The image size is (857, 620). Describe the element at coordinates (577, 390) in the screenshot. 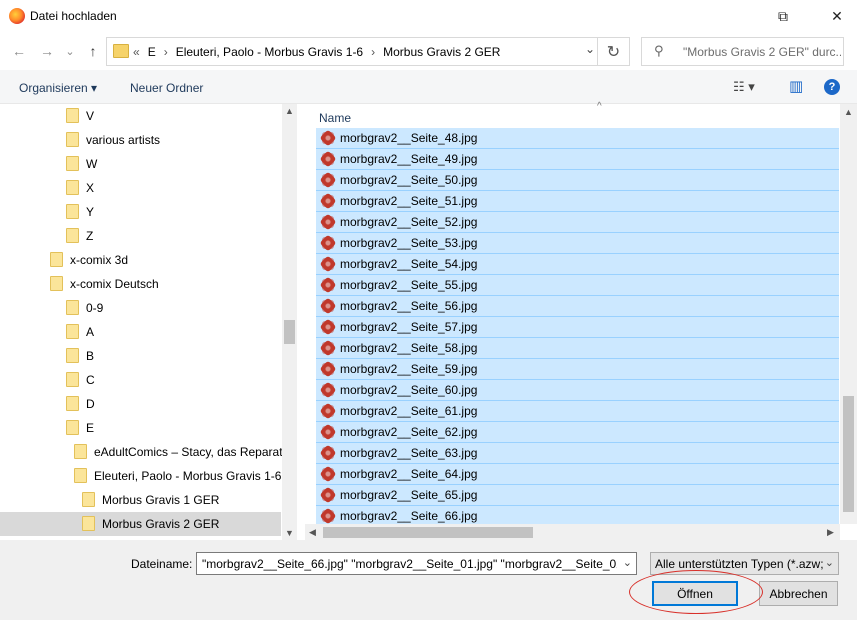

I see `file-row: morbgrav2__Seite_60.jpg` at that location.